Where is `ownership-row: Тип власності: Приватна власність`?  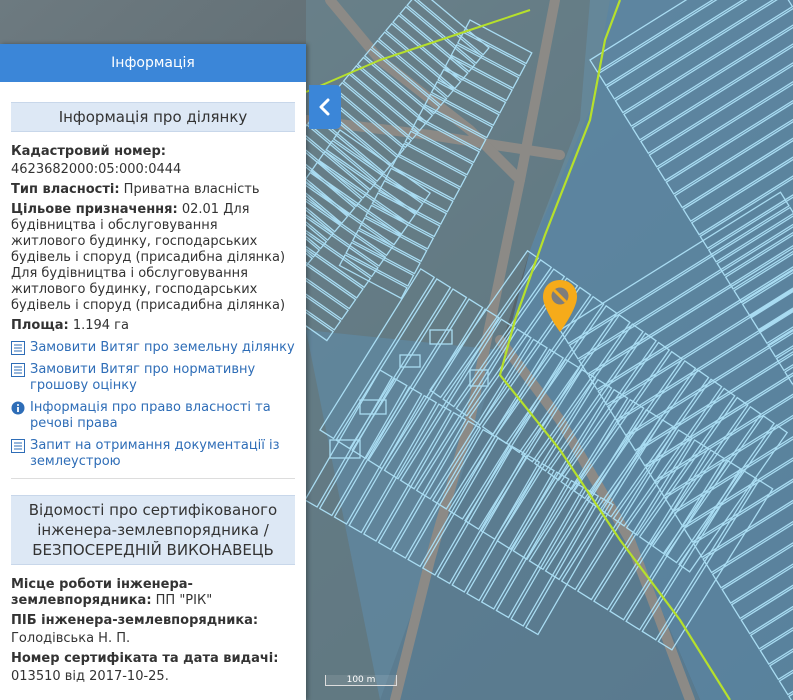
ownership-row: Тип власності: Приватна власність is located at coordinates (153, 190).